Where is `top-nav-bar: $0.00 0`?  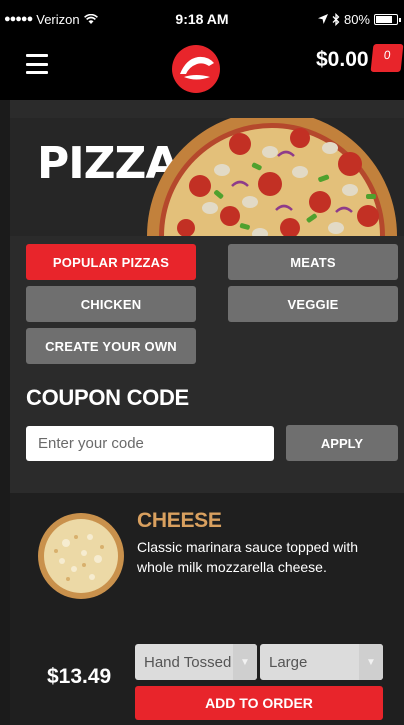
top-nav-bar: $0.00 0 is located at coordinates (202, 69).